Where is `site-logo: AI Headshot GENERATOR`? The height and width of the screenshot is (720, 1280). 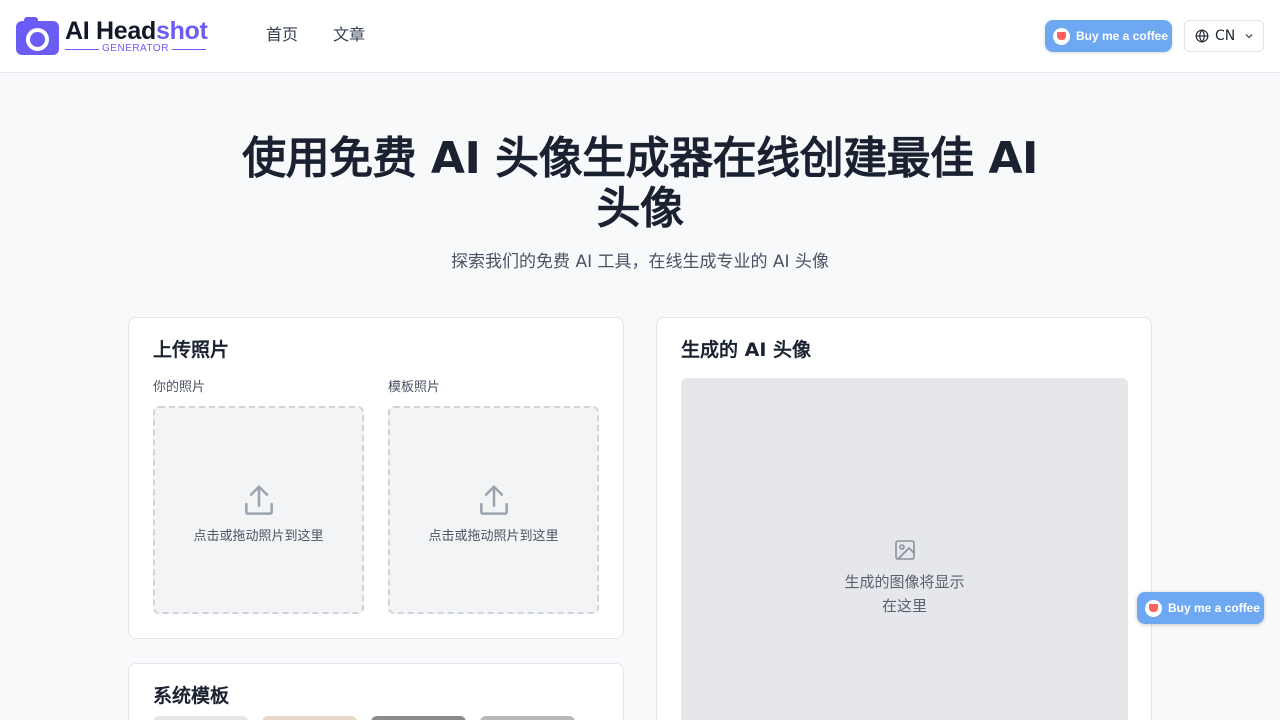 site-logo: AI Headshot GENERATOR is located at coordinates (112, 36).